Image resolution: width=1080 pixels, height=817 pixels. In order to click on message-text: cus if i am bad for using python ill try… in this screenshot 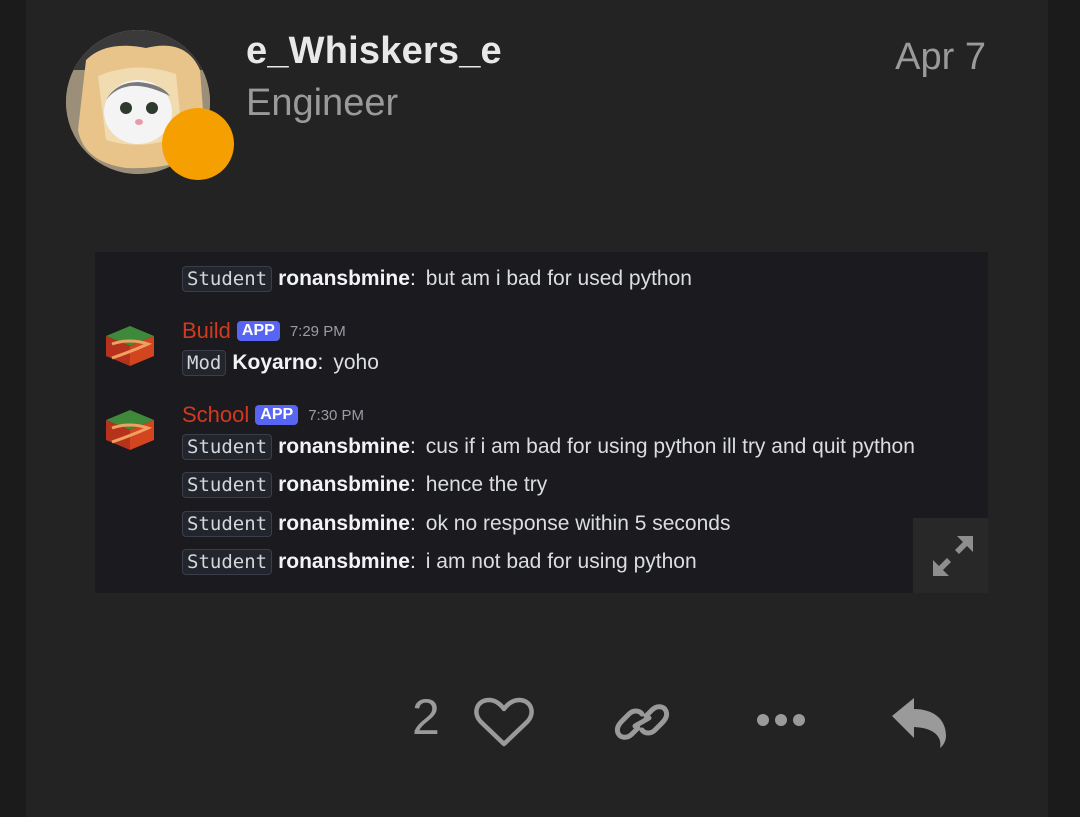, I will do `click(670, 446)`.